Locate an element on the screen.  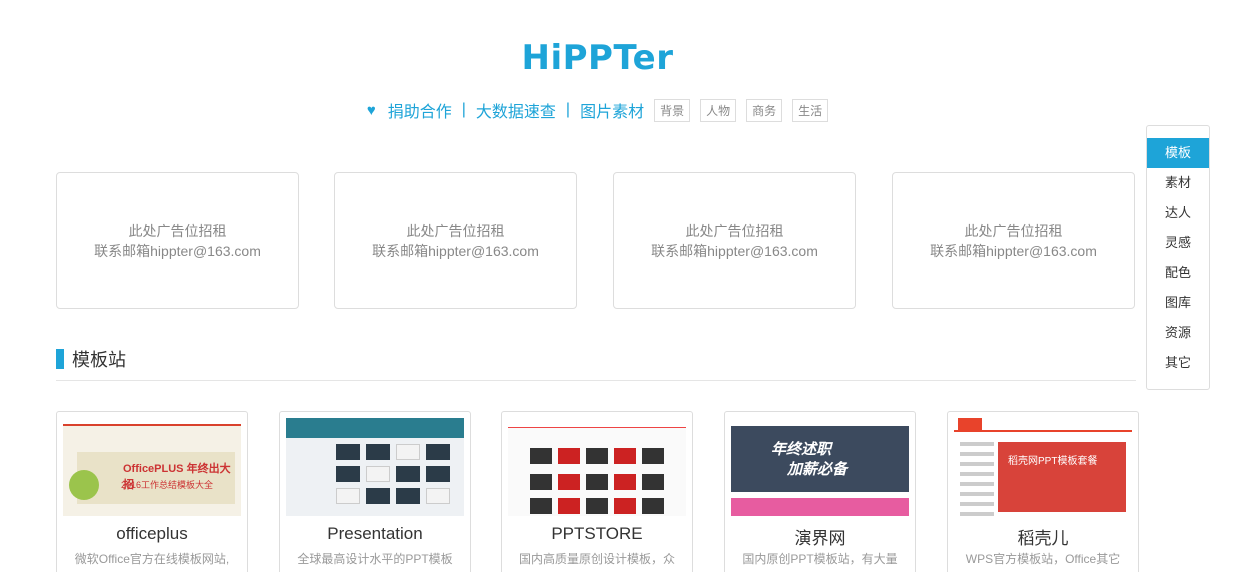
sub-nav: ♥ 捐助合作 | 大数据速查 | 图片素材 背景 人物 商务 生活 is located at coordinates (597, 110).